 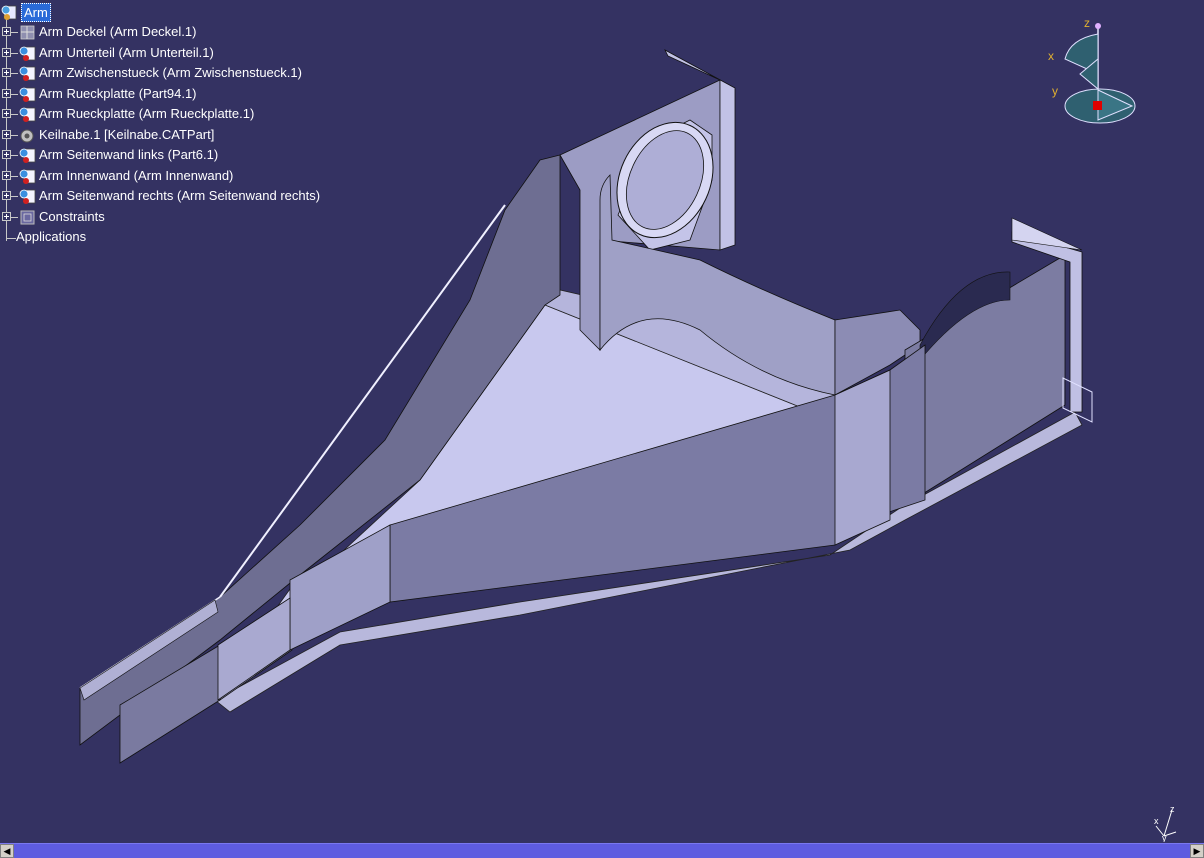 What do you see at coordinates (1087, 23) in the screenshot?
I see `compass-z-label: z` at bounding box center [1087, 23].